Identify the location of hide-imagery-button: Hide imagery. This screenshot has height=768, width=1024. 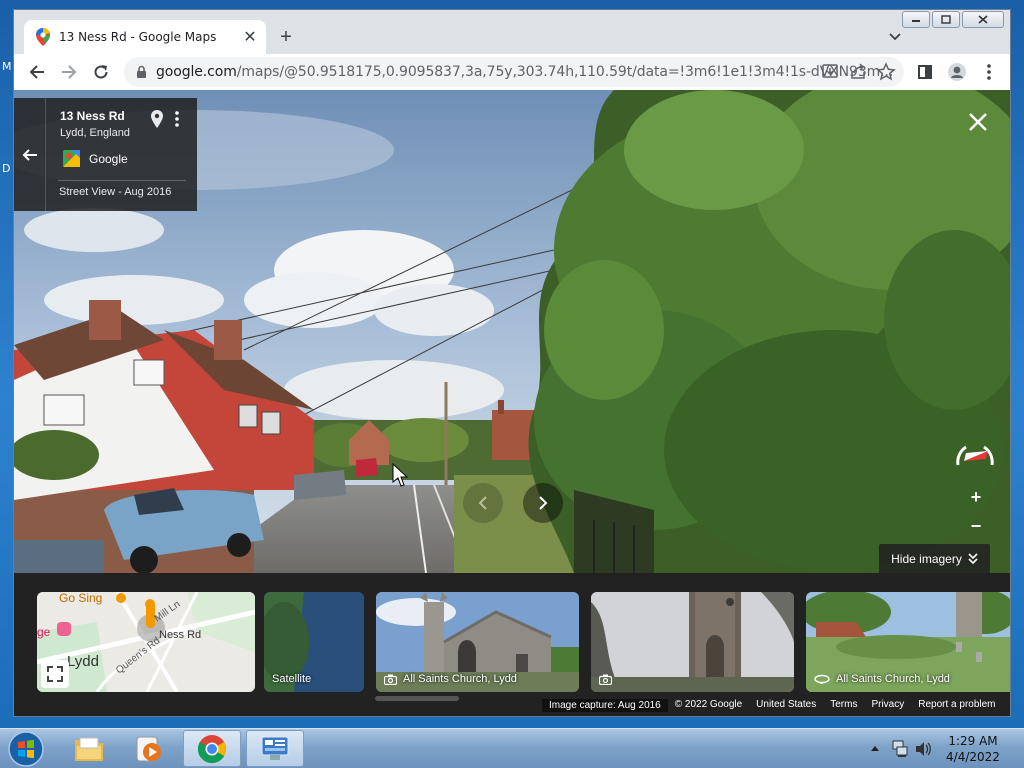
(934, 558).